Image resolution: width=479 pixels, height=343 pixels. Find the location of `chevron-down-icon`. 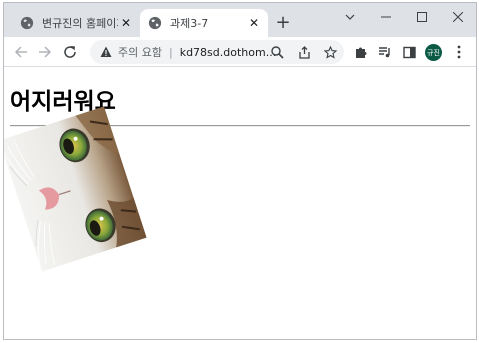

chevron-down-icon is located at coordinates (350, 17).